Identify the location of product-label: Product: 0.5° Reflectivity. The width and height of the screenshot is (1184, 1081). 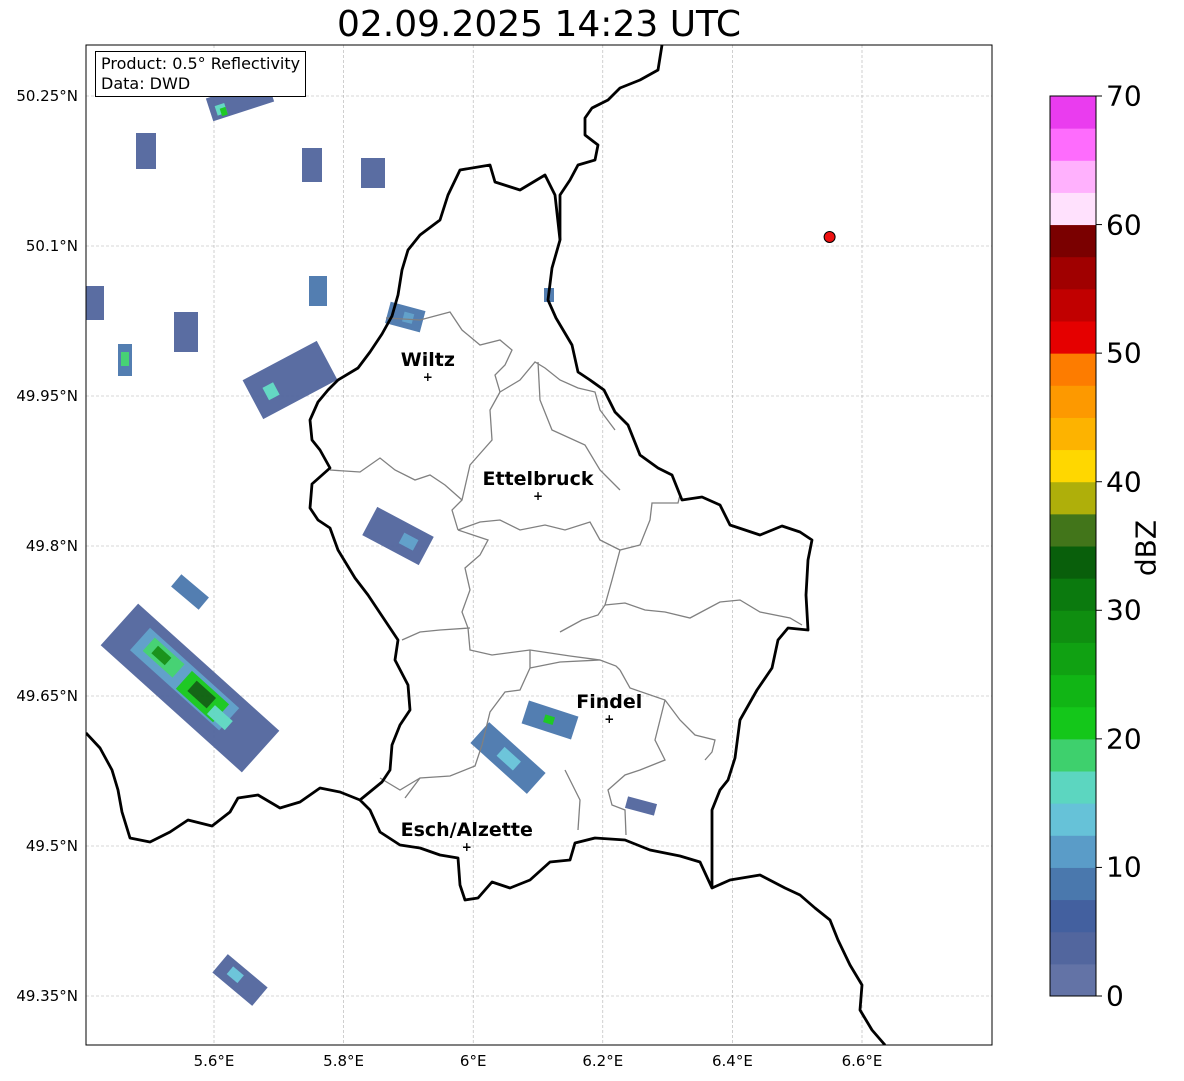
(201, 63).